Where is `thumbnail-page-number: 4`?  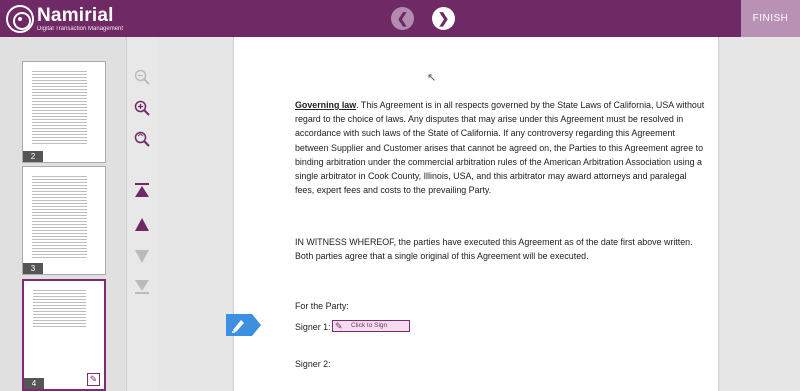 thumbnail-page-number: 4 is located at coordinates (34, 383).